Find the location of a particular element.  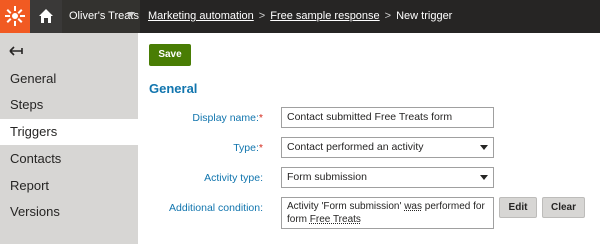

breadcrumb-free-sample-response: Free sample response is located at coordinates (324, 16).